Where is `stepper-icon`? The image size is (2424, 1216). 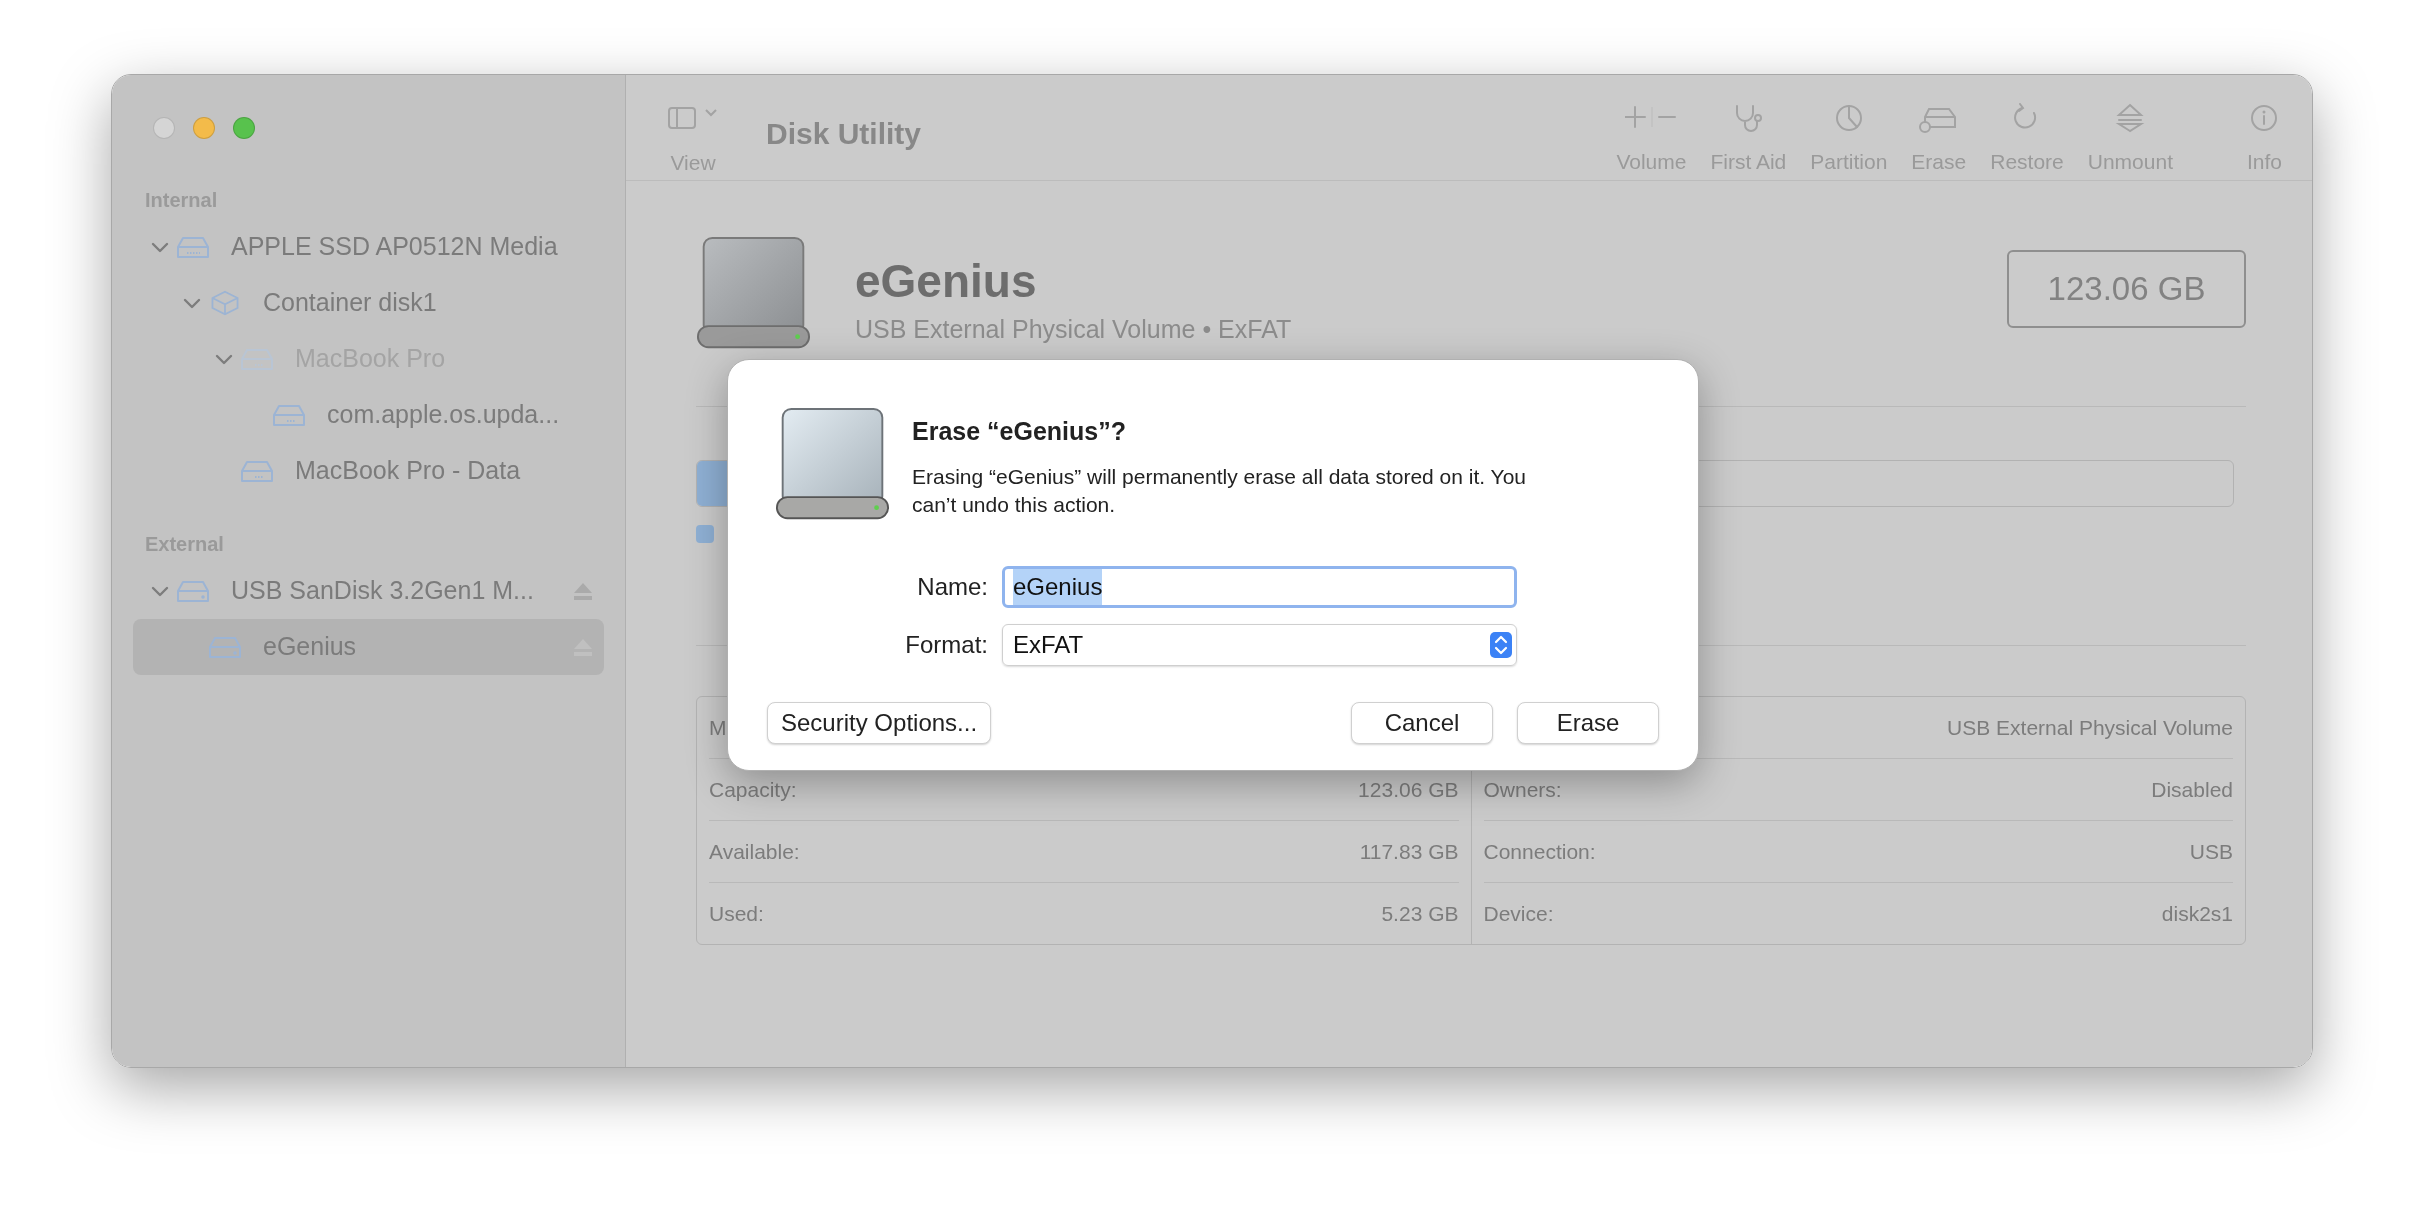 stepper-icon is located at coordinates (1501, 645).